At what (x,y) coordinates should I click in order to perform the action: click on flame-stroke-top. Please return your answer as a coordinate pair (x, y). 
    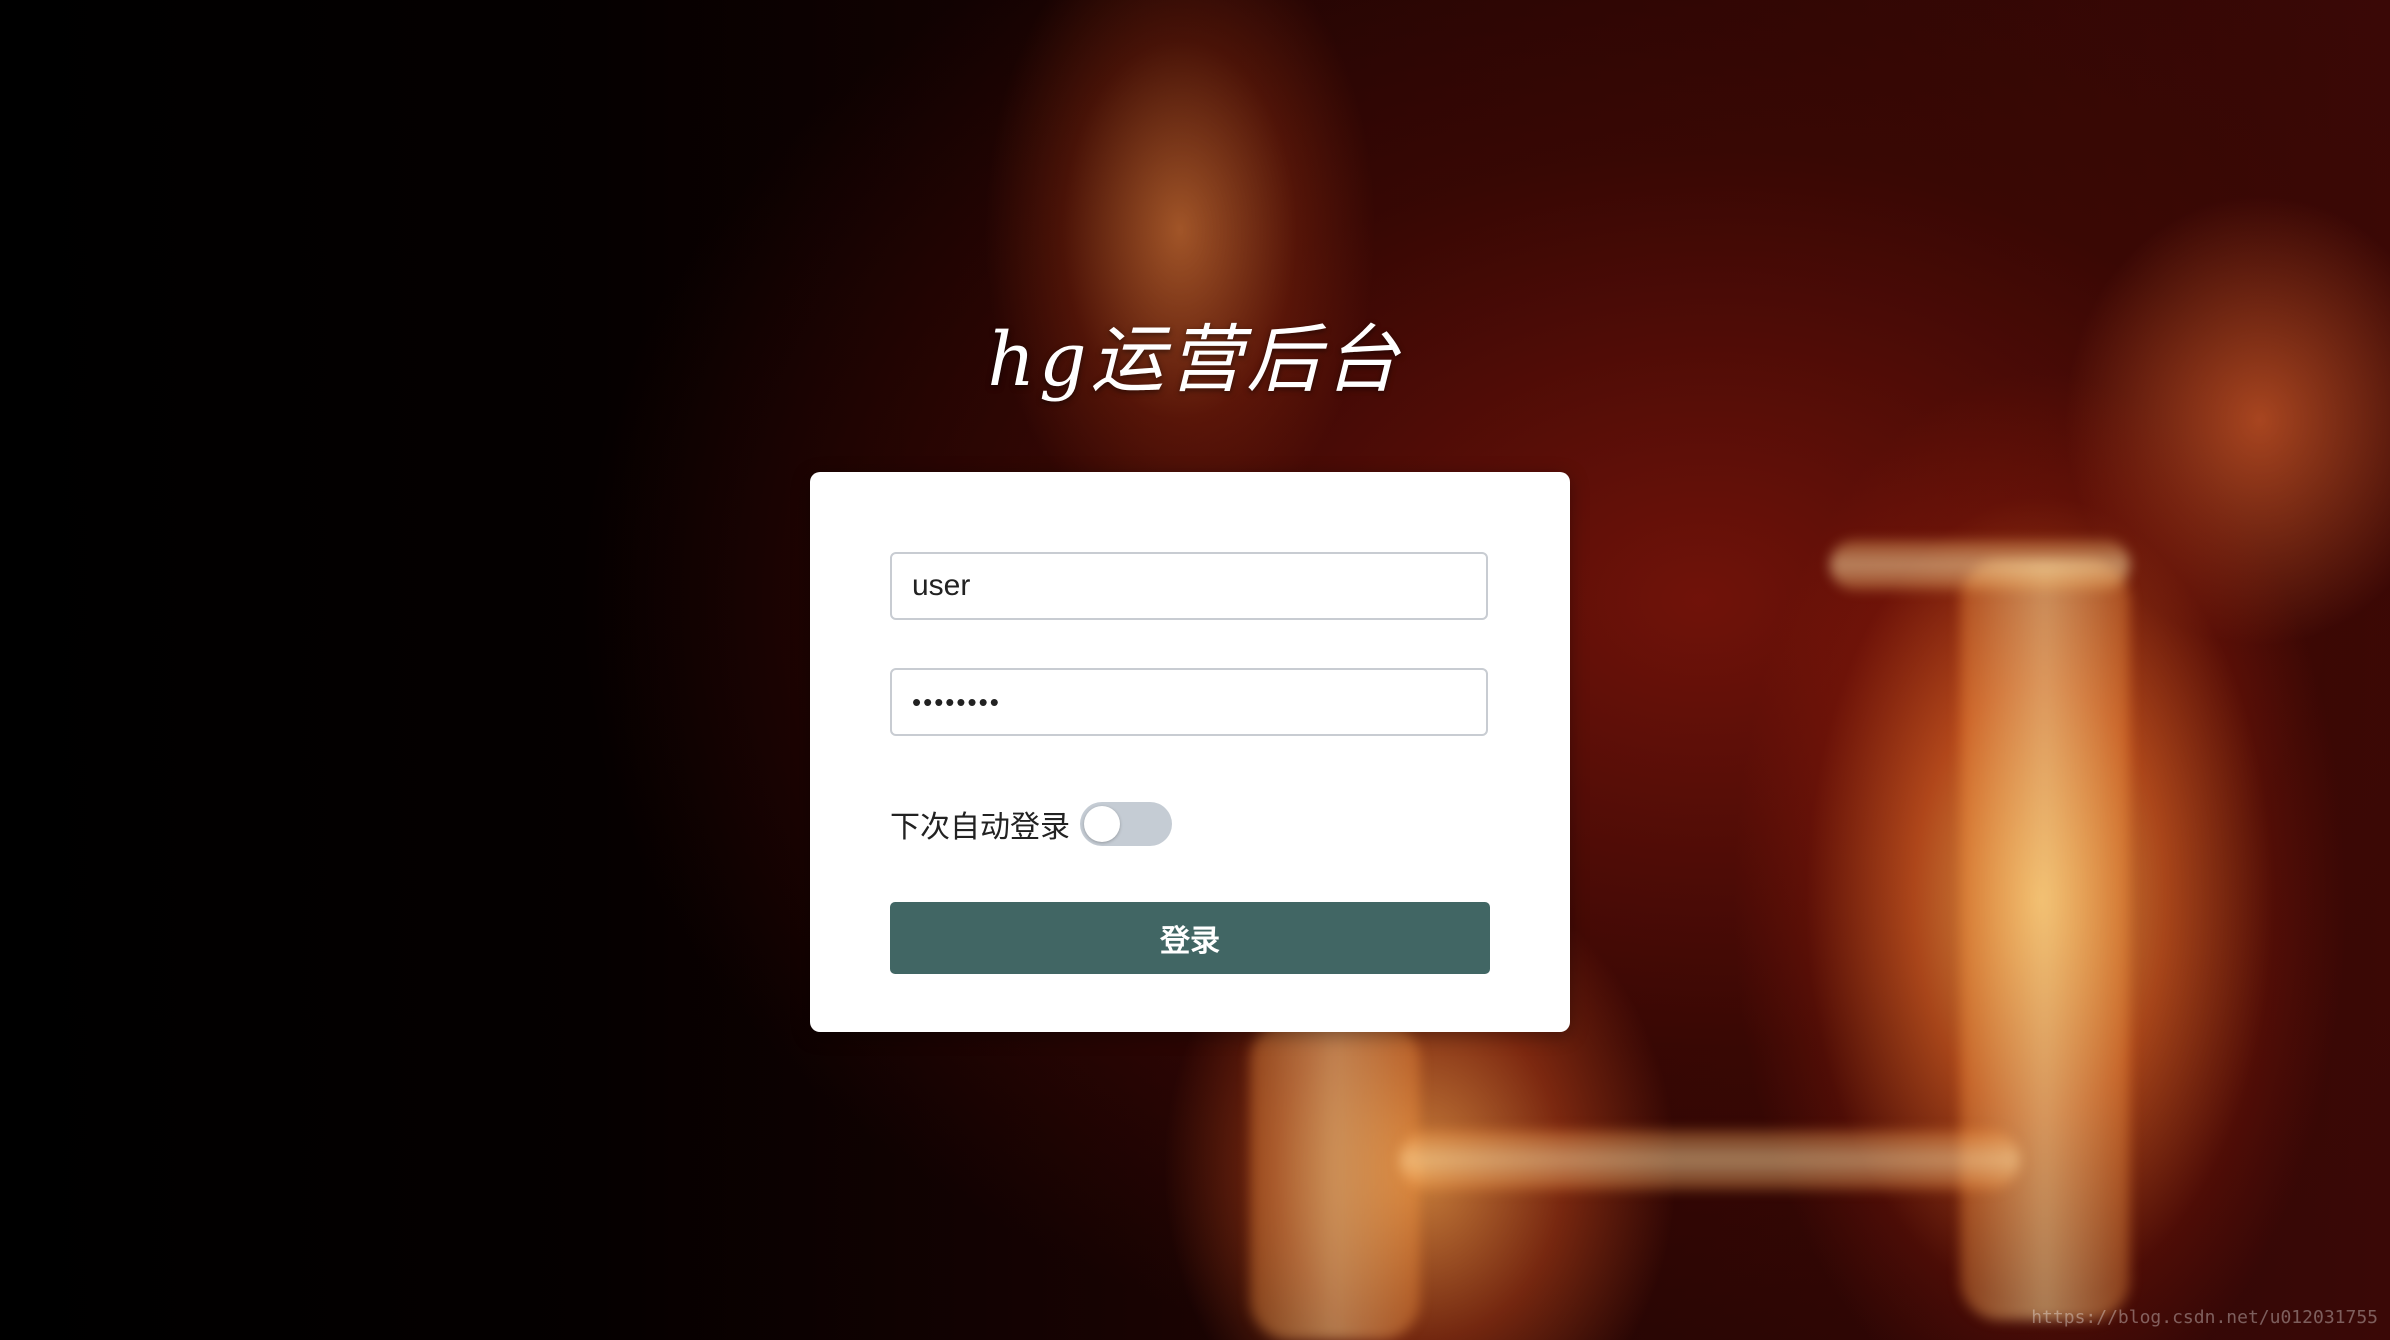
    Looking at the image, I should click on (1980, 565).